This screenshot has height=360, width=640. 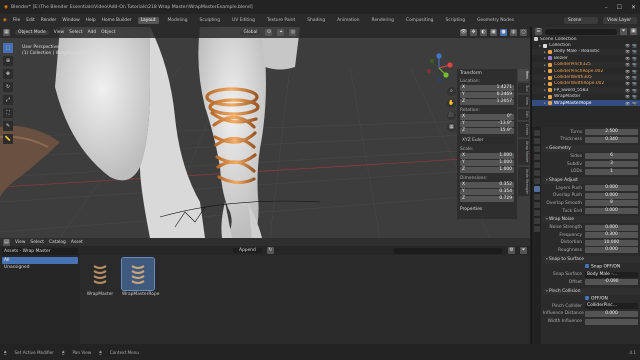 What do you see at coordinates (8, 48) in the screenshot?
I see `select-box-tool-icon: ⬚` at bounding box center [8, 48].